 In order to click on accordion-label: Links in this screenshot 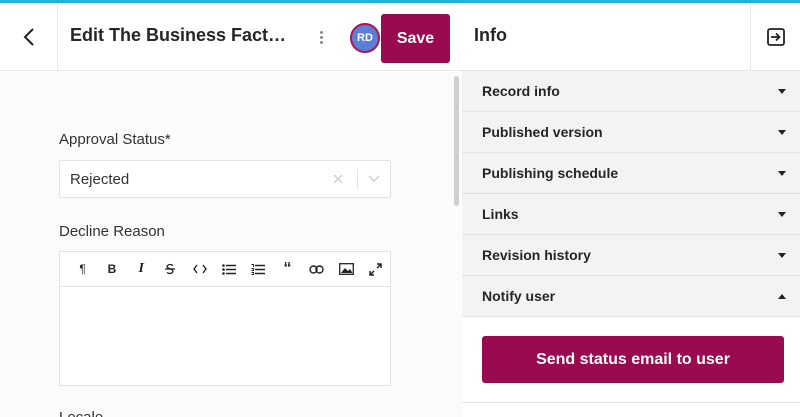, I will do `click(500, 214)`.